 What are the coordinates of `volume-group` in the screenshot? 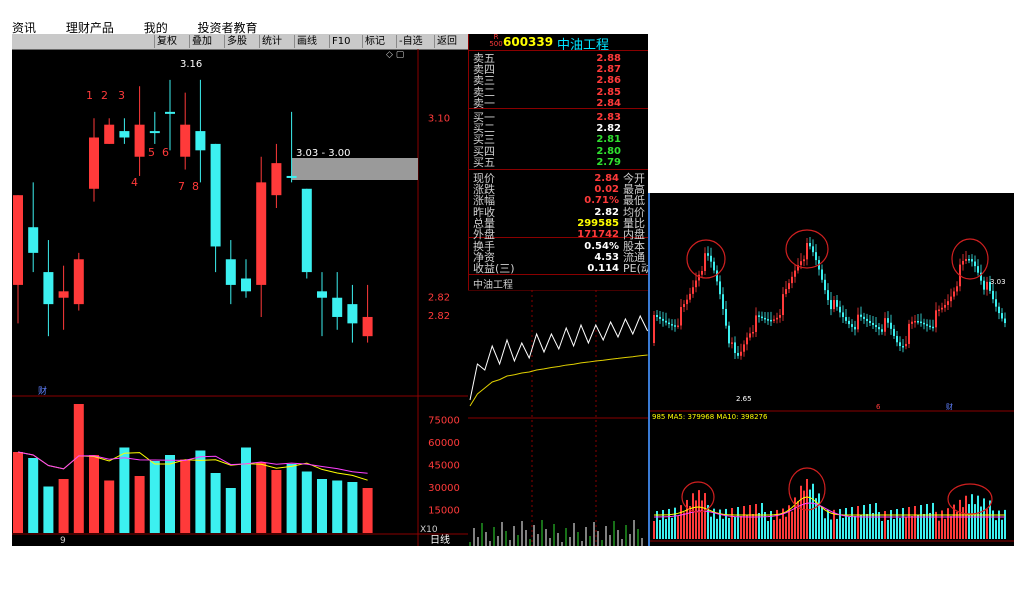 It's located at (193, 468).